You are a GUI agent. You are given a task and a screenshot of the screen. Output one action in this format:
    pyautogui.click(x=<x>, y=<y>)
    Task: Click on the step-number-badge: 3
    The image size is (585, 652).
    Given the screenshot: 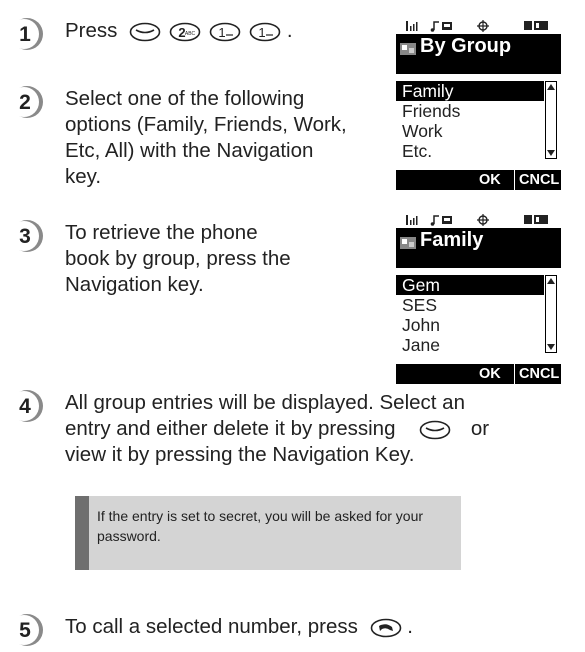 What is the action you would take?
    pyautogui.click(x=27, y=236)
    